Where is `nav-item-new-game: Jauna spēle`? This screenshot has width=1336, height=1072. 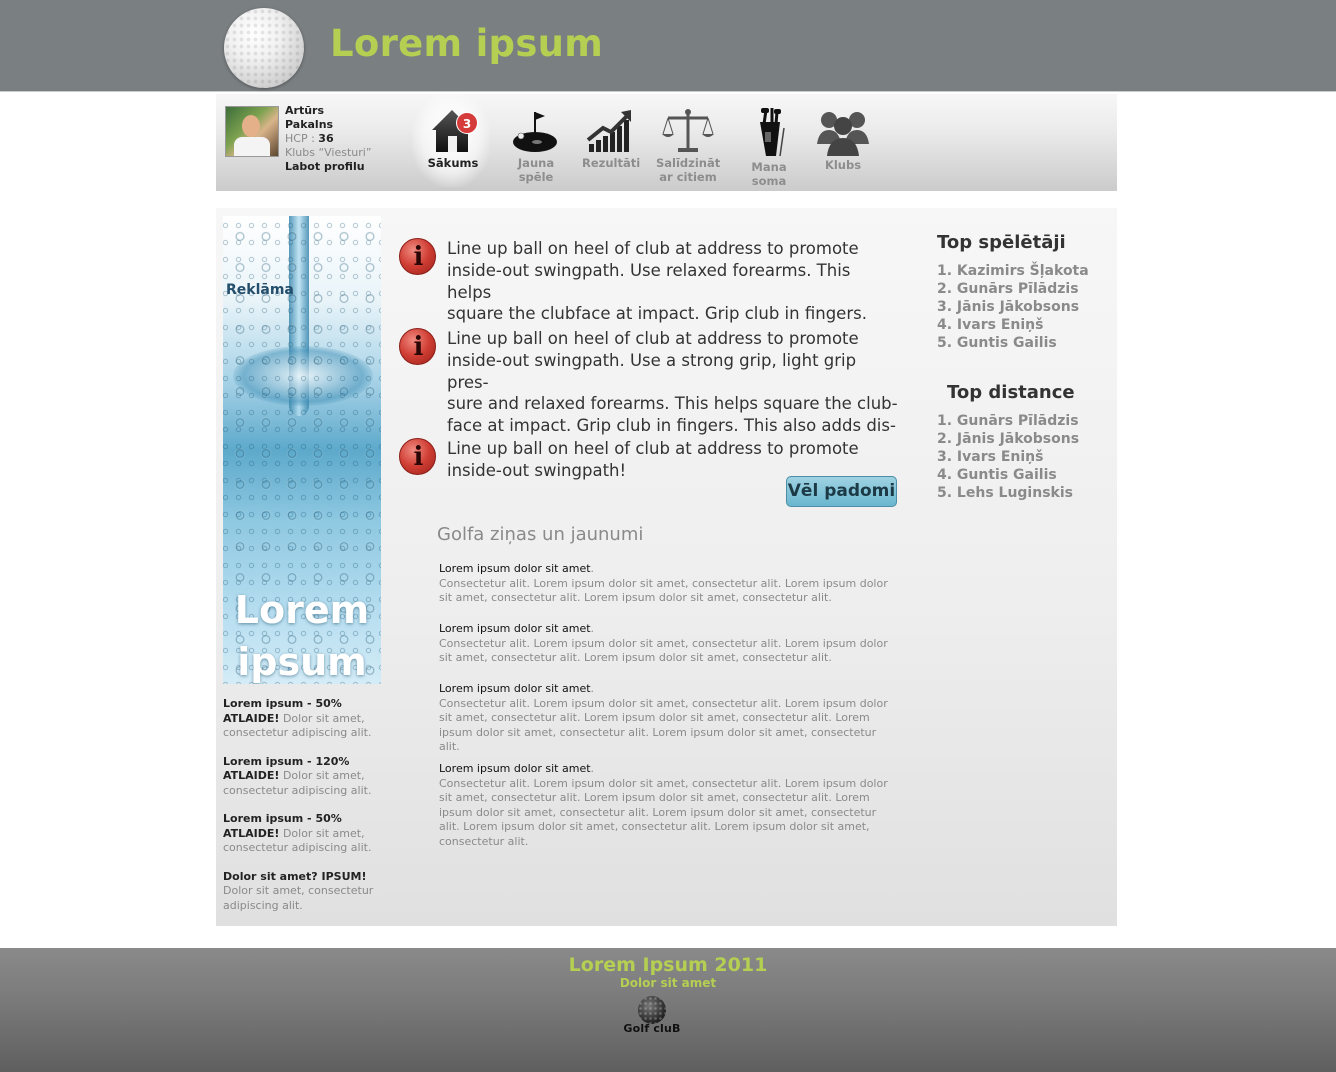 nav-item-new-game: Jauna spēle is located at coordinates (536, 145).